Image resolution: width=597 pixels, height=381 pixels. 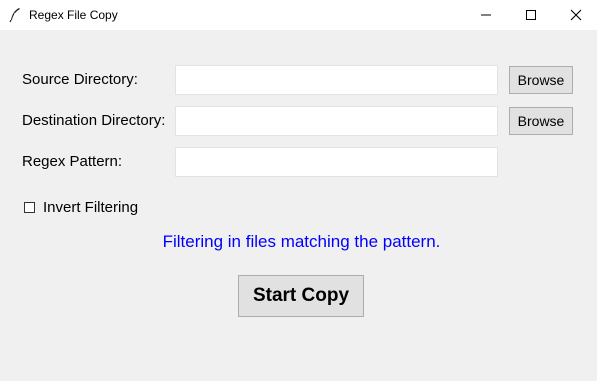 I want to click on window-title: Regex File Copy, so click(x=73, y=15).